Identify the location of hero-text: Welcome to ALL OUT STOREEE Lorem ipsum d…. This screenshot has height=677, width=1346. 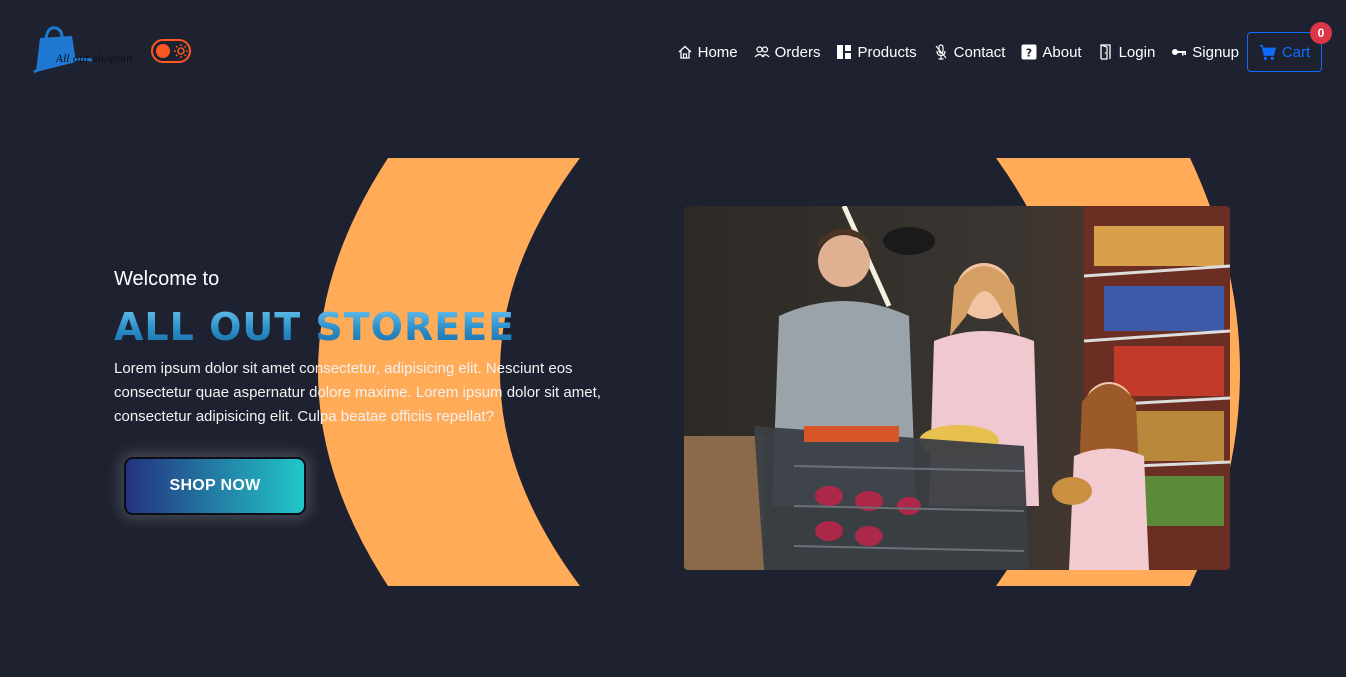
(374, 348).